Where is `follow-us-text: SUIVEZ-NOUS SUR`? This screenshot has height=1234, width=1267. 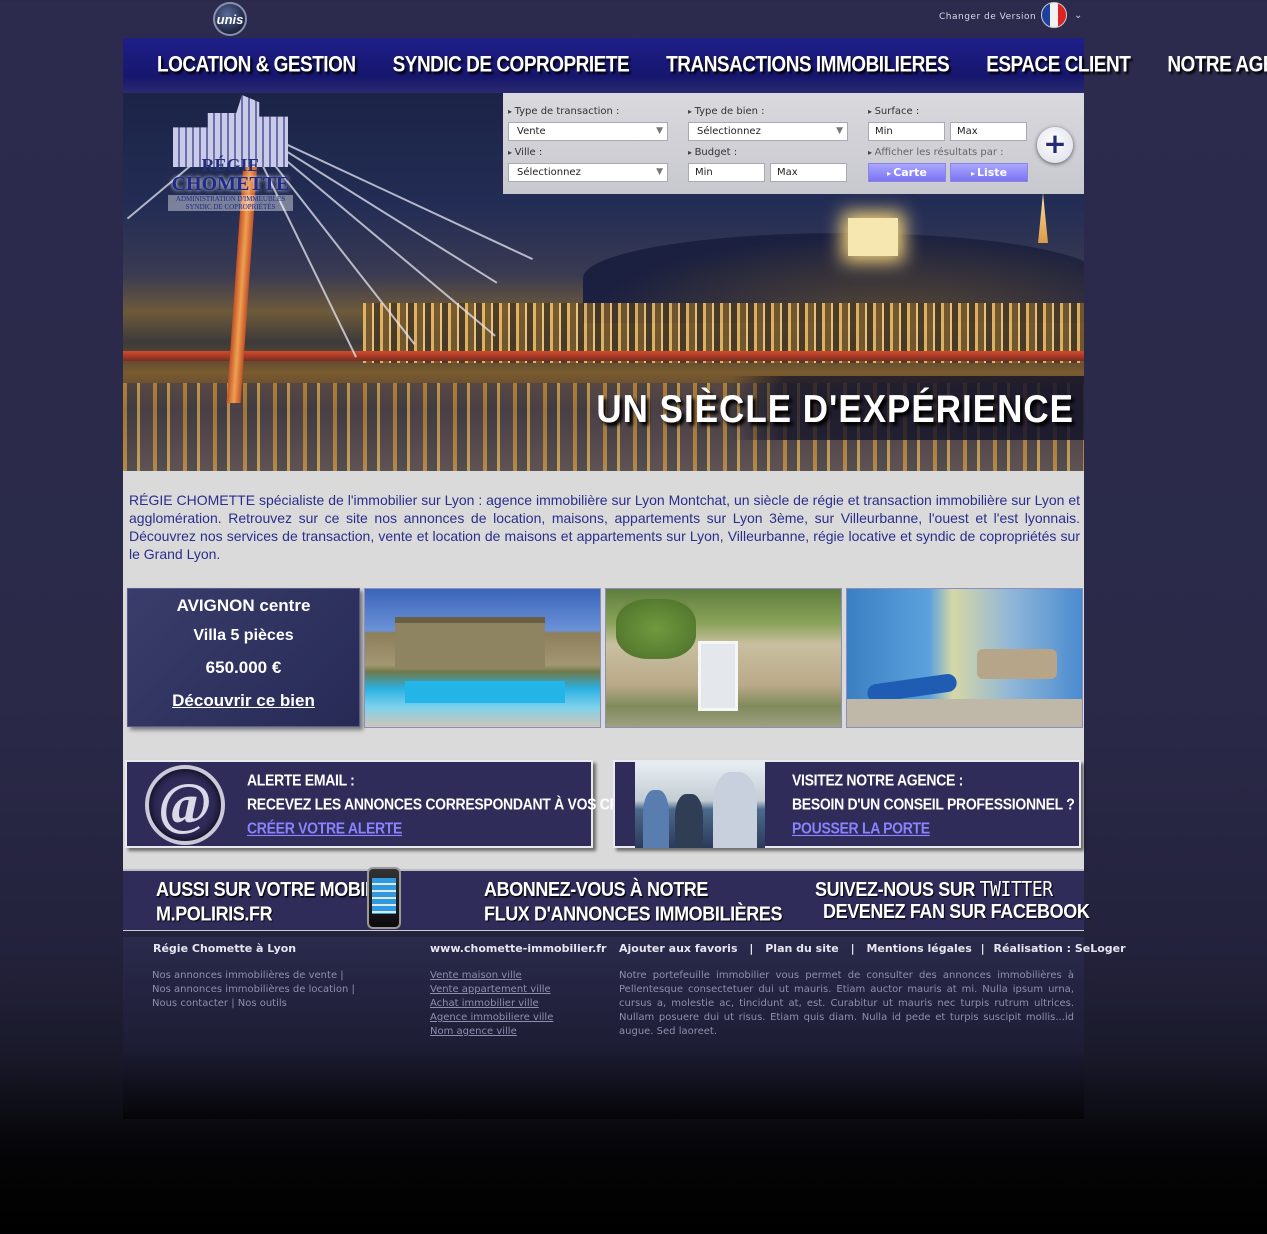 follow-us-text: SUIVEZ-NOUS SUR is located at coordinates (895, 889).